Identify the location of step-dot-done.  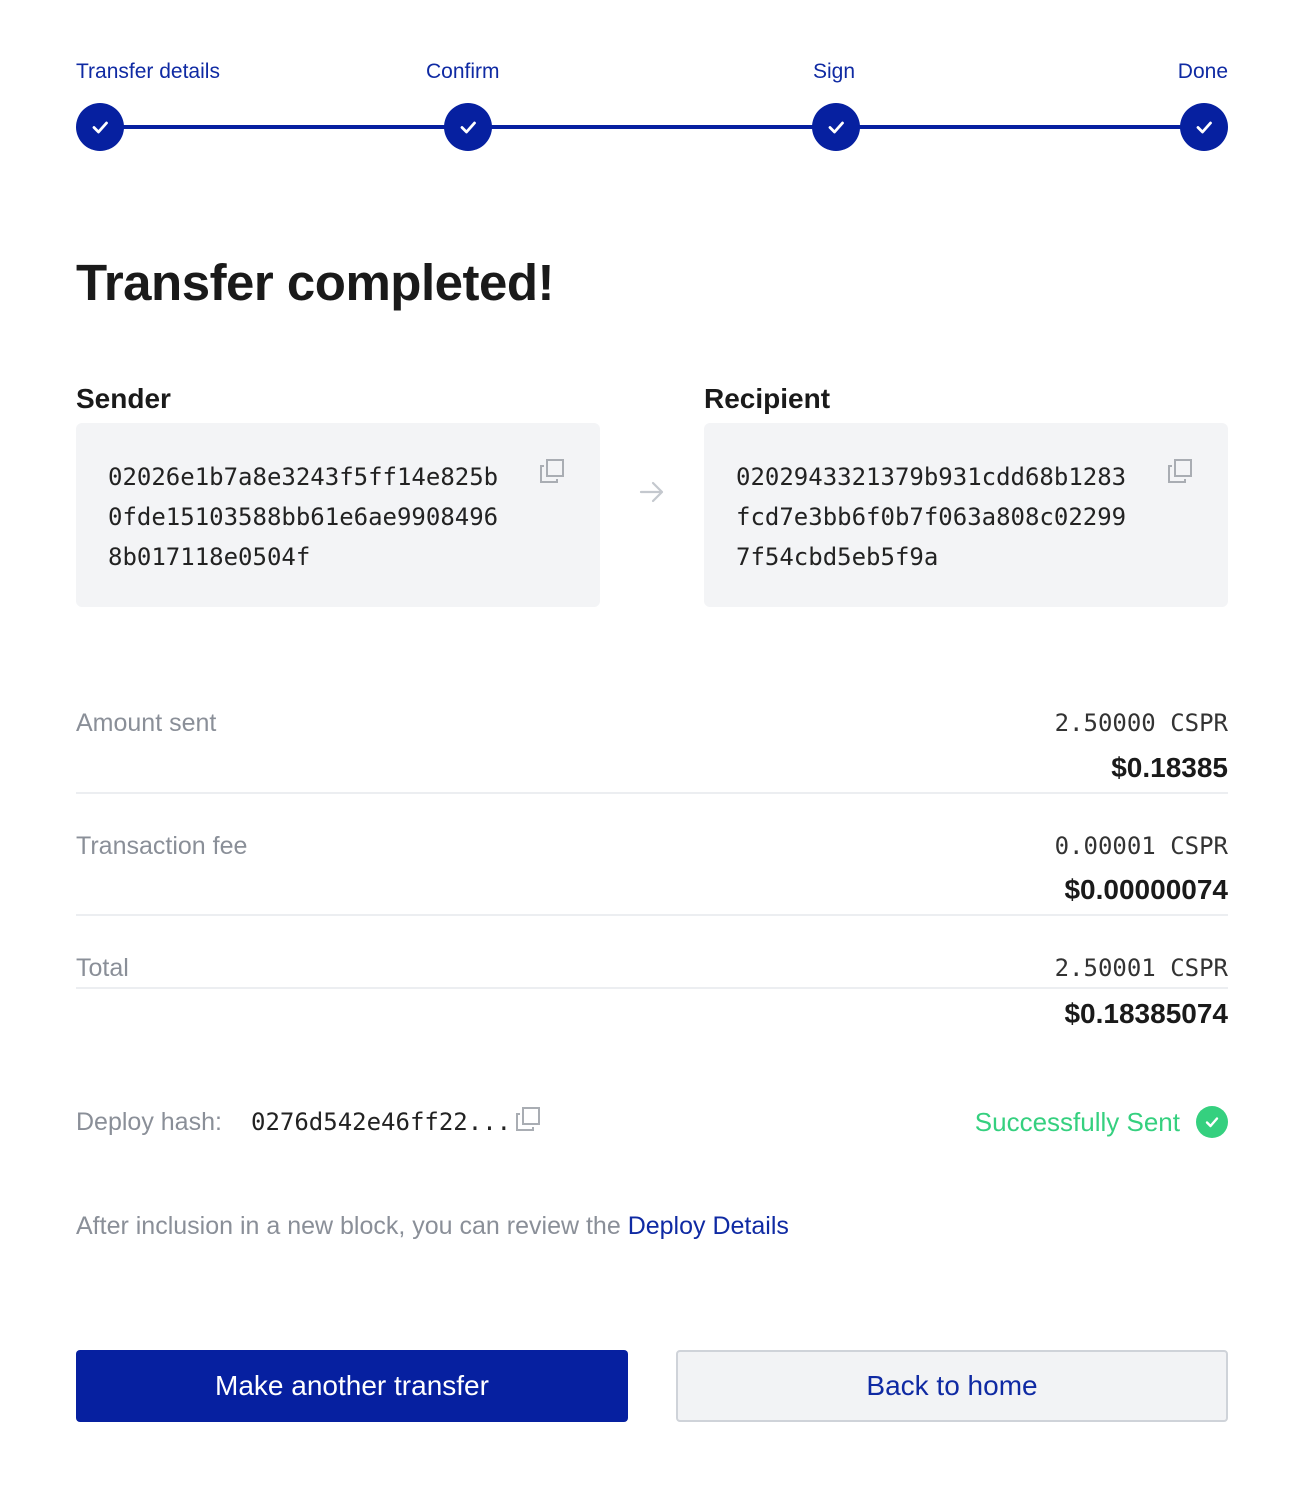
(1204, 127).